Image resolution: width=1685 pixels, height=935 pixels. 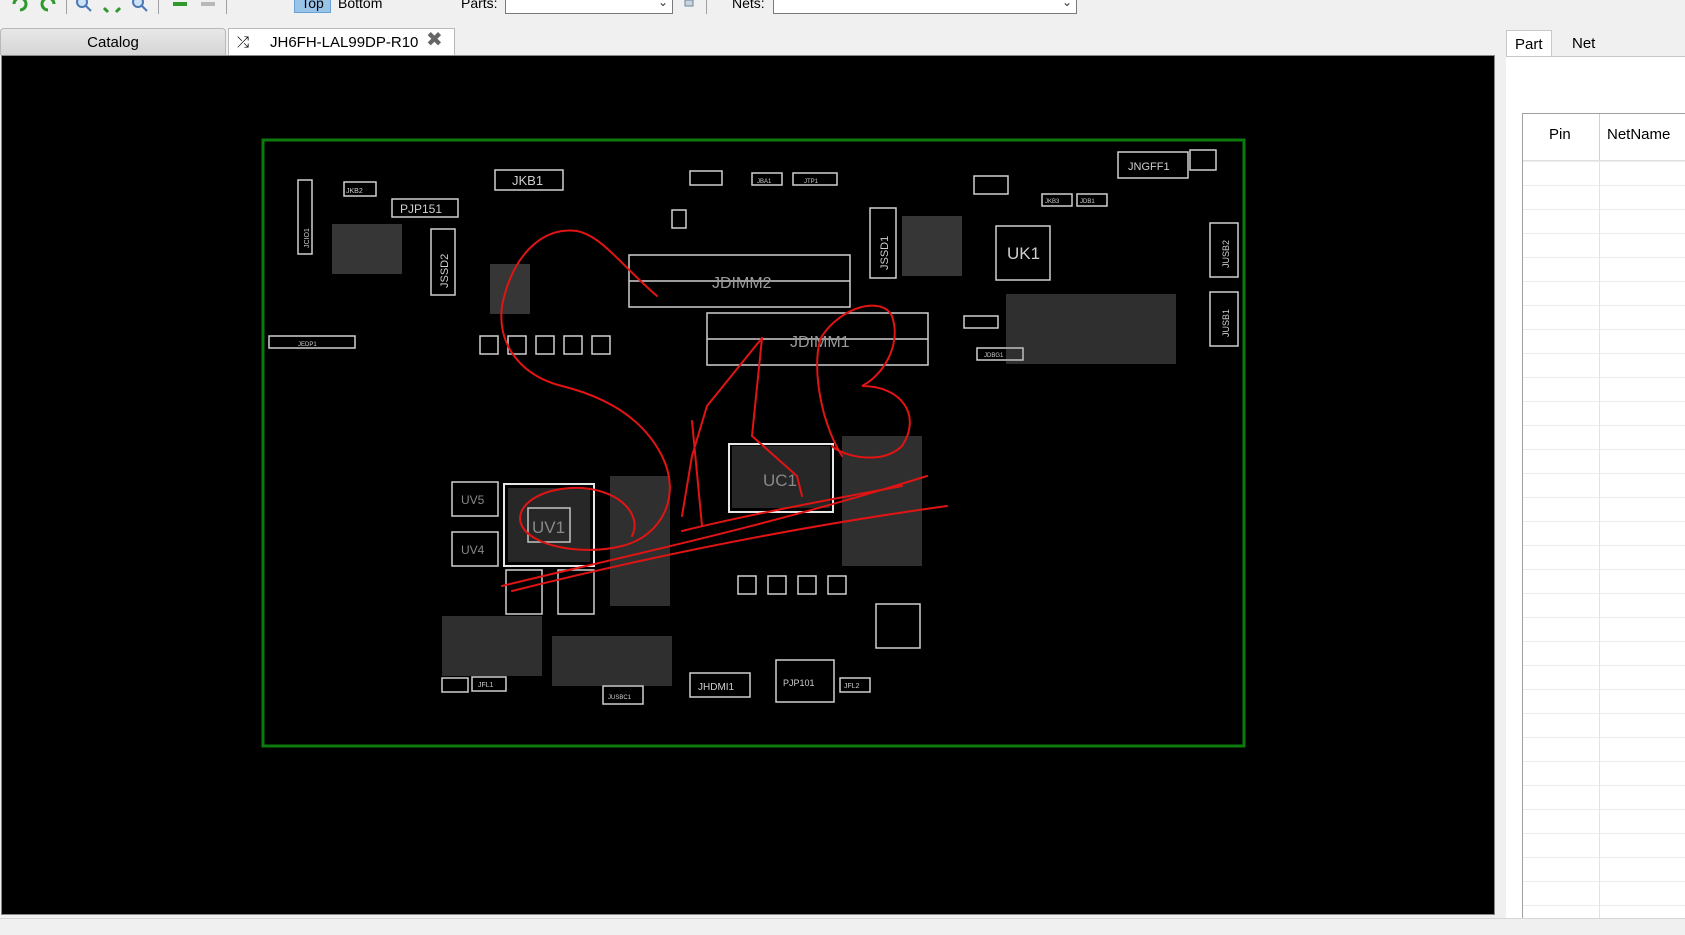 I want to click on label-uv5: UV5, so click(x=473, y=500).